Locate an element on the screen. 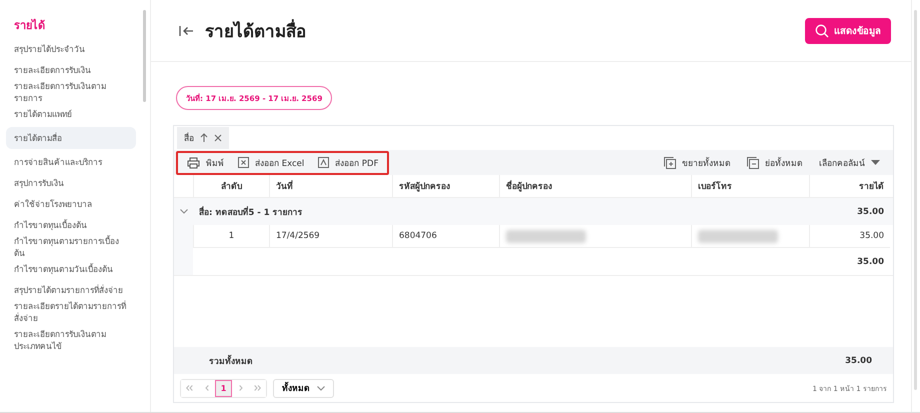 This screenshot has width=920, height=413. double-chevron-right-icon is located at coordinates (257, 388).